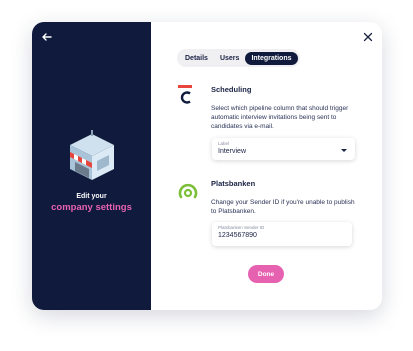  I want to click on done-button: Done, so click(266, 274).